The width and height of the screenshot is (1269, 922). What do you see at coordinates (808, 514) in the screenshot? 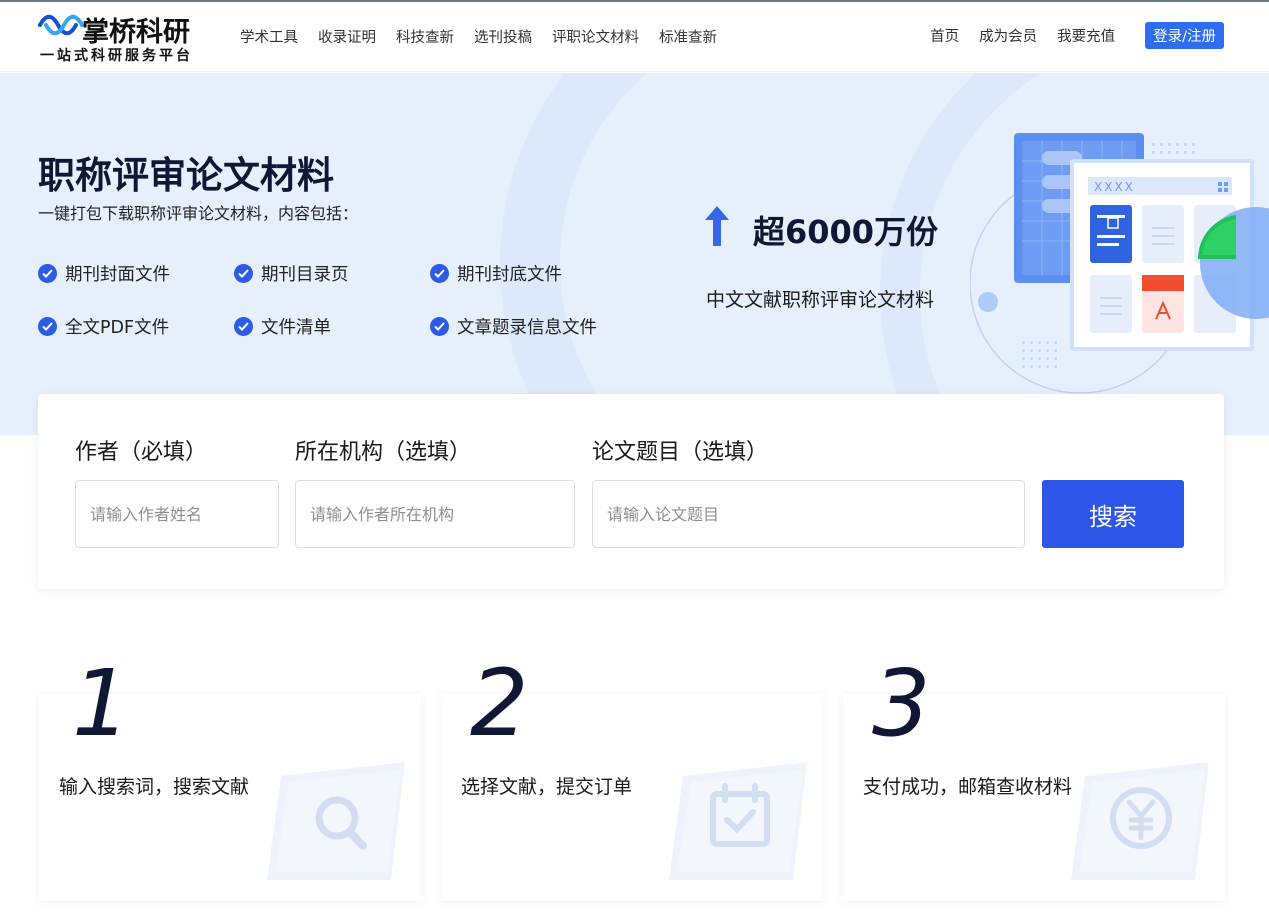
I see `paper-title-input` at bounding box center [808, 514].